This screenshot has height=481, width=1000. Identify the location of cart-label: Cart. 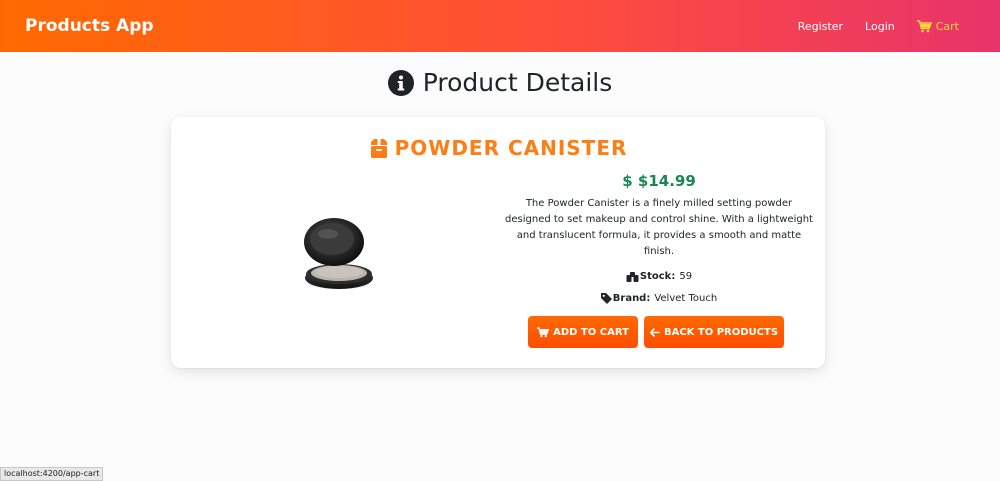
(947, 26).